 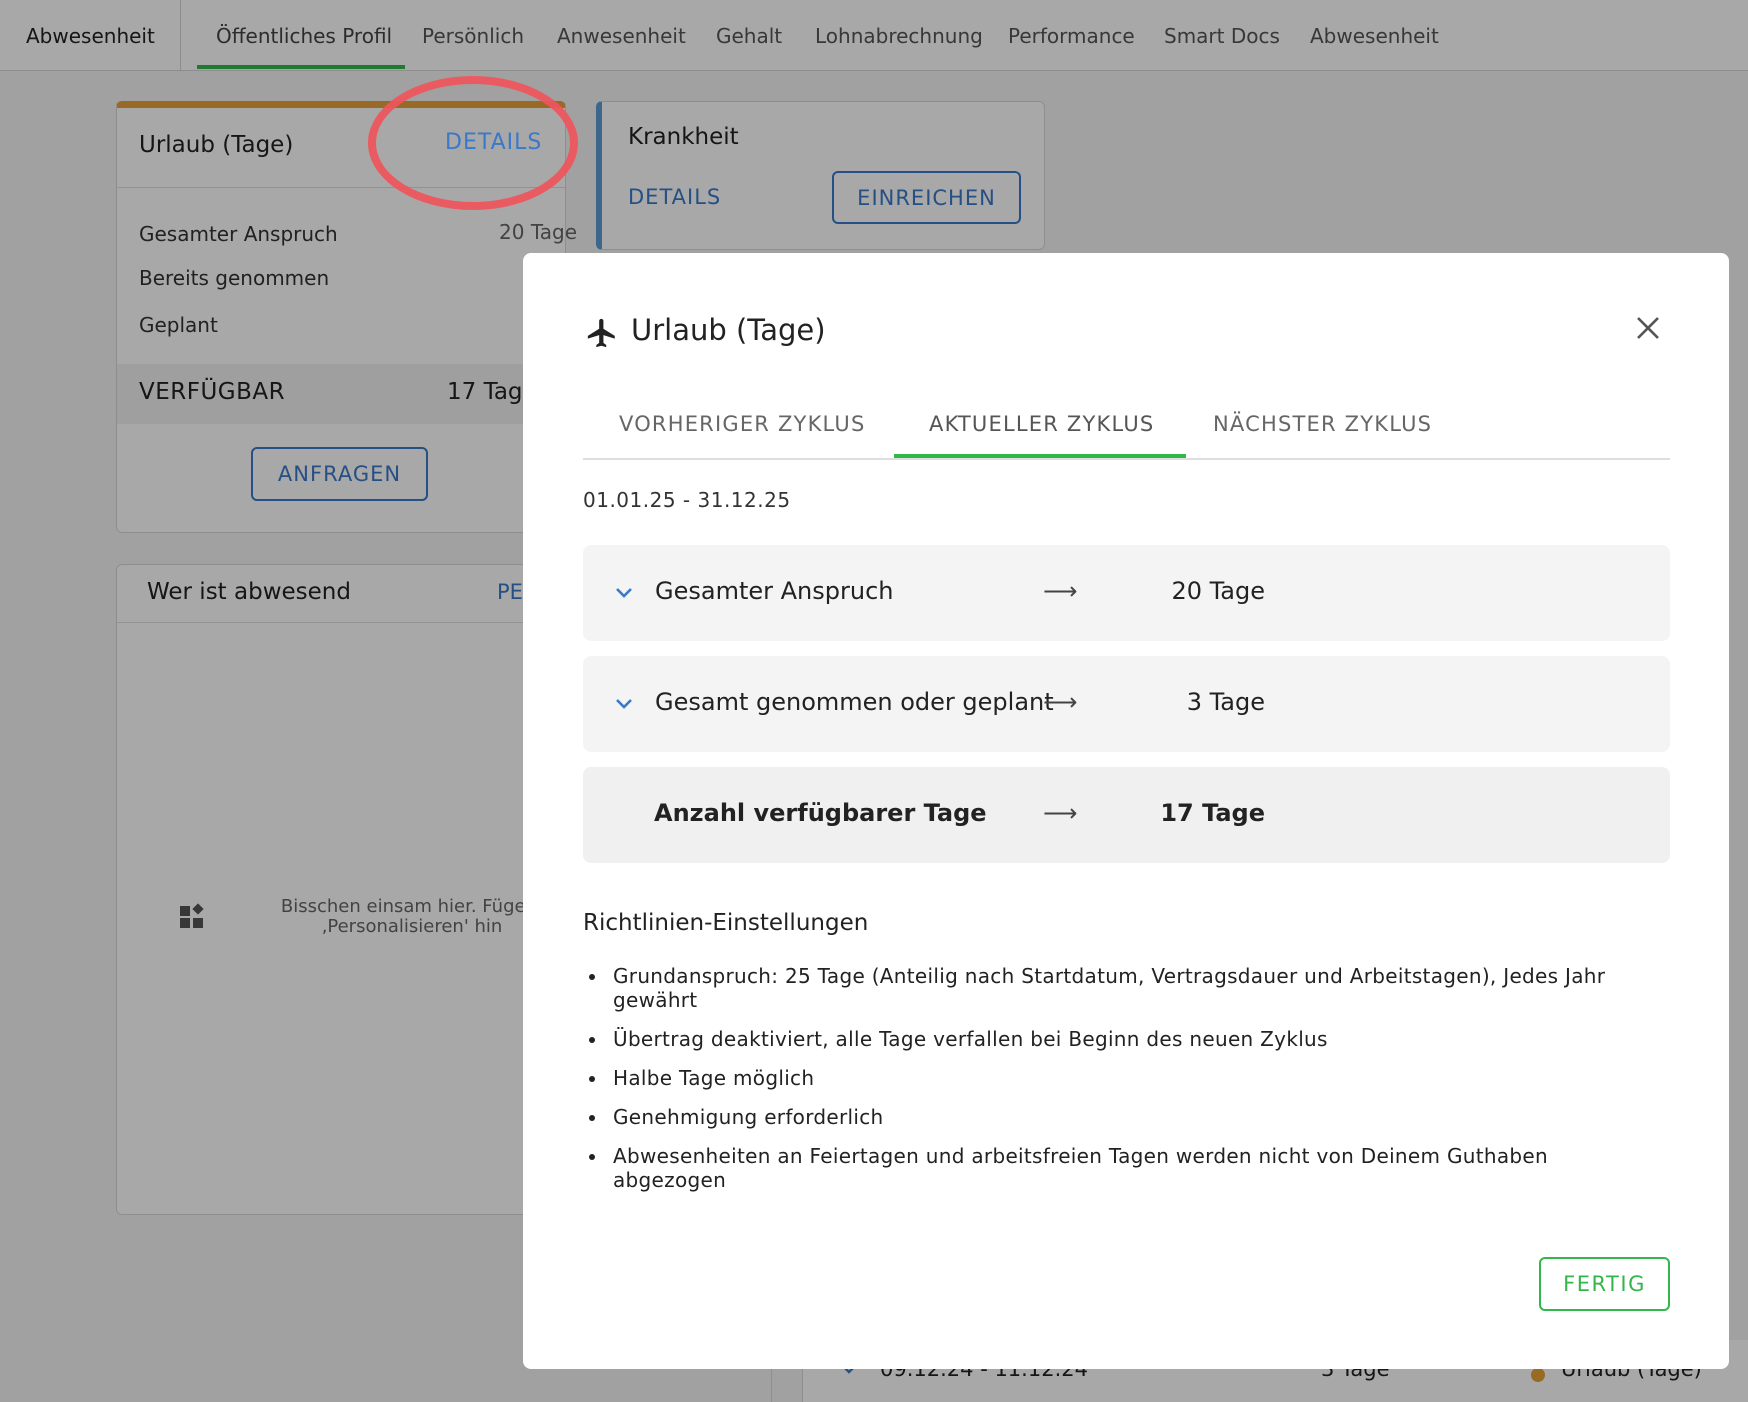 What do you see at coordinates (1212, 813) in the screenshot?
I see `summary-value: 17 Tage` at bounding box center [1212, 813].